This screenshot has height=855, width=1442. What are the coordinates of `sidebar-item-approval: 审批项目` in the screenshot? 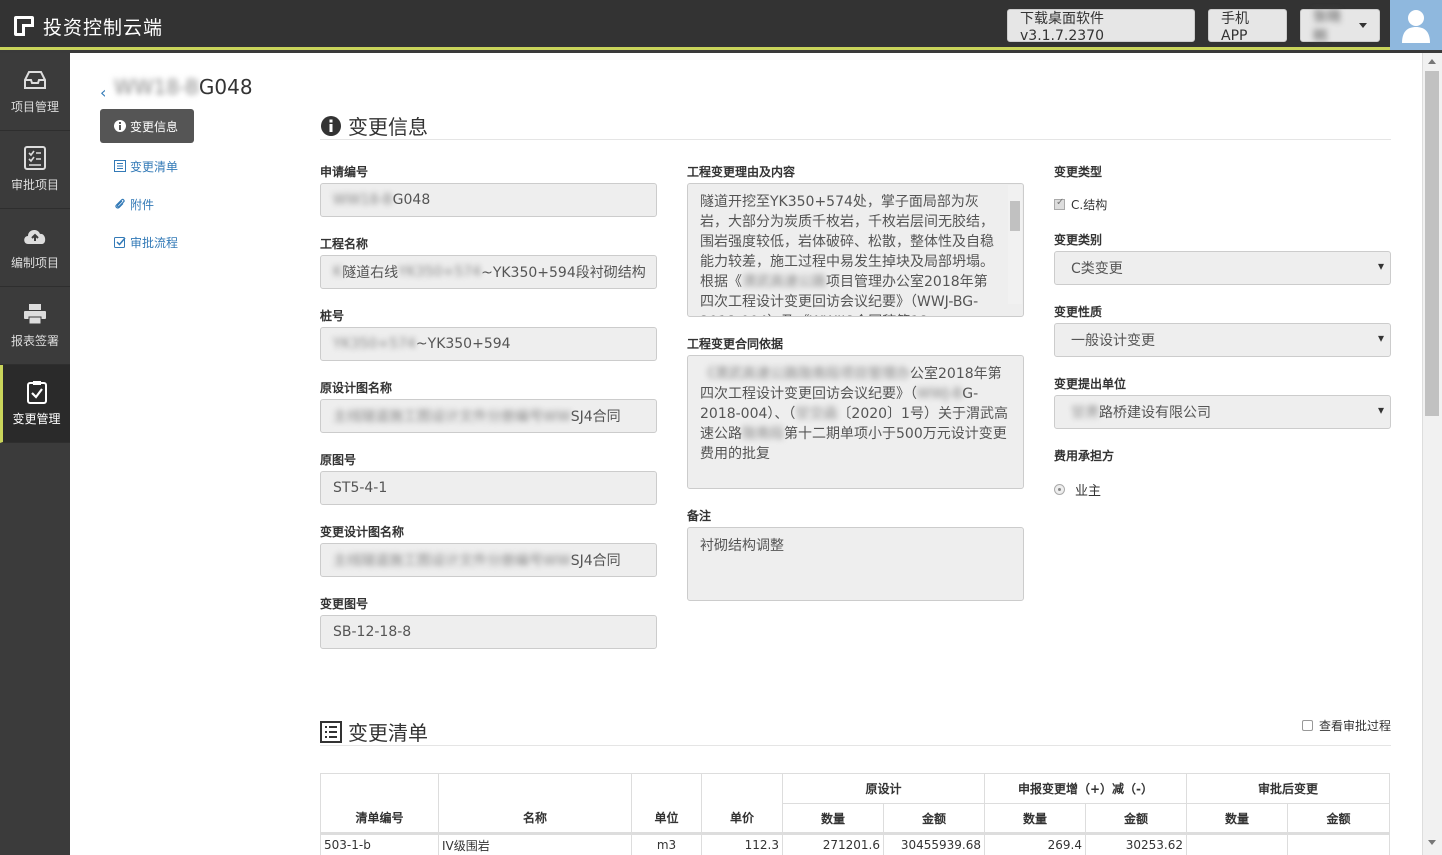 It's located at (35, 170).